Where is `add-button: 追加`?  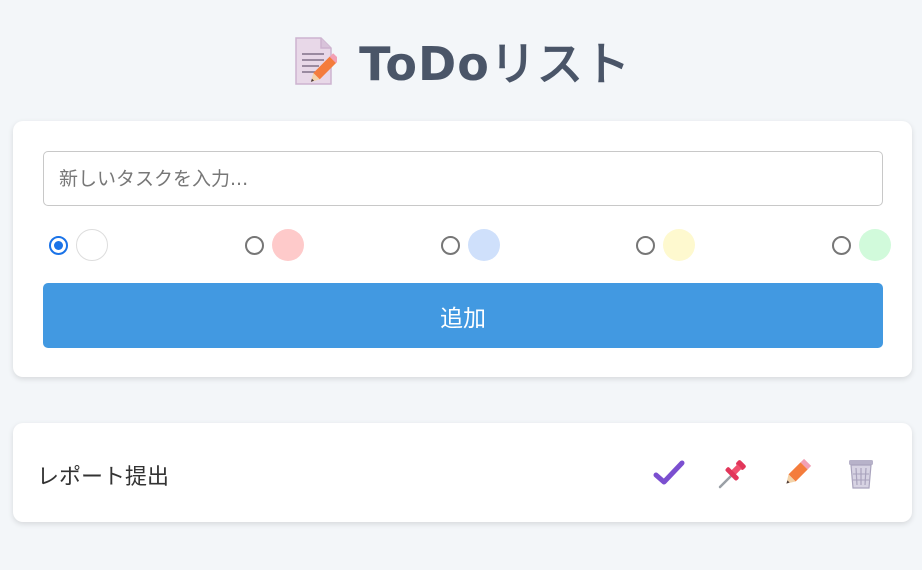 add-button: 追加 is located at coordinates (463, 315).